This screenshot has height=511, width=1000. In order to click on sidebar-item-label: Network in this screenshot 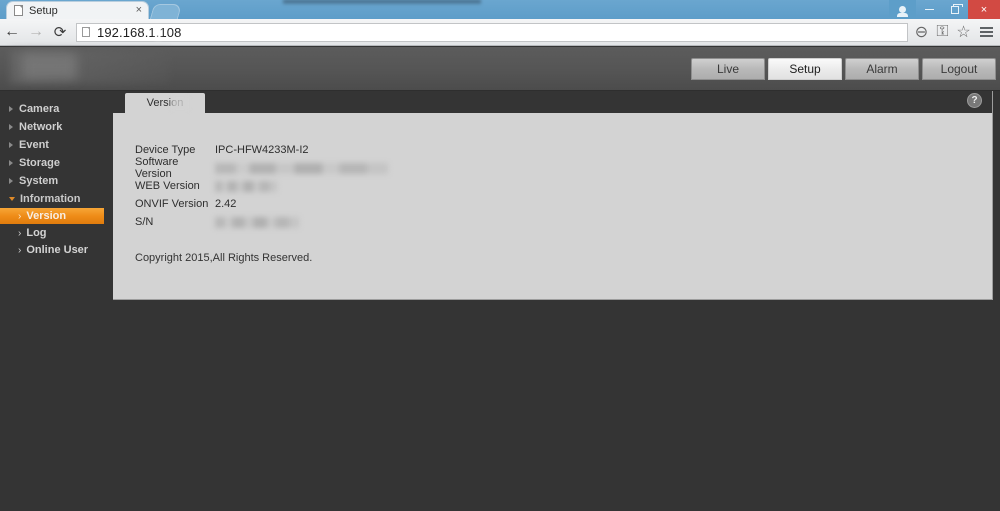, I will do `click(41, 126)`.